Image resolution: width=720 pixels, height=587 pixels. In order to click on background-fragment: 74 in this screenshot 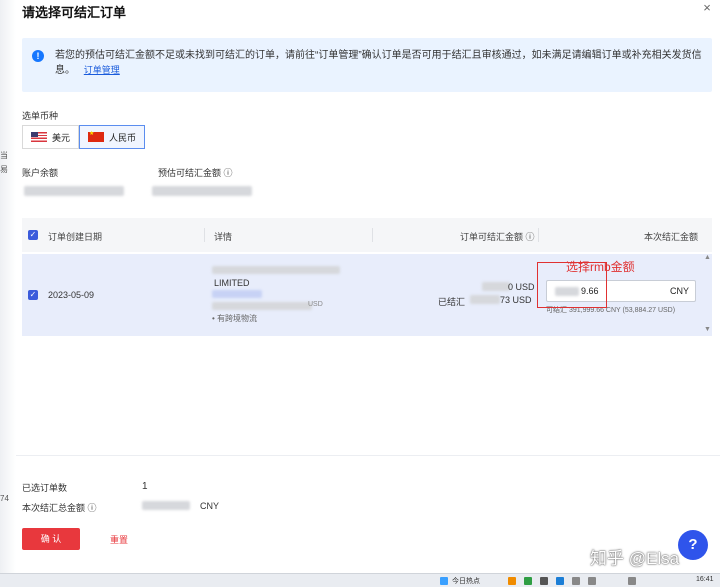, I will do `click(4, 498)`.